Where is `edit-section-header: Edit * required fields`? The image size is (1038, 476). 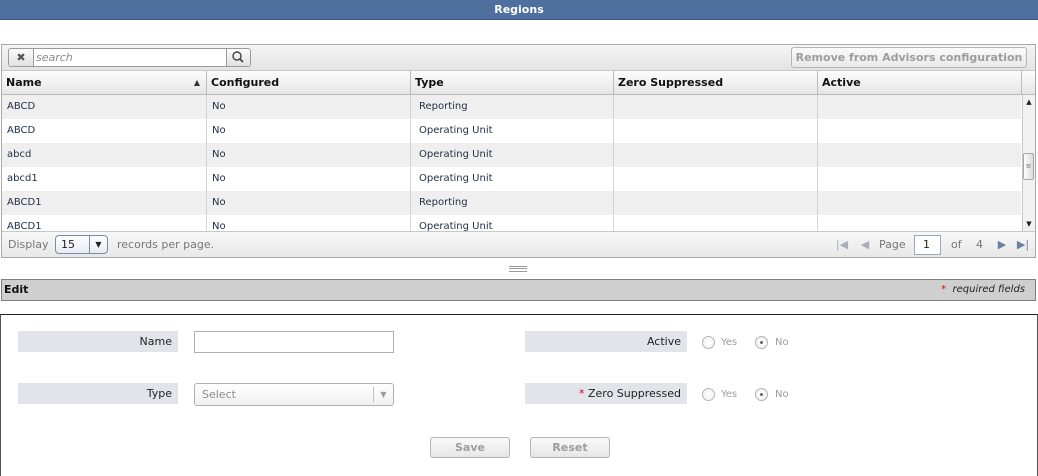 edit-section-header: Edit * required fields is located at coordinates (518, 290).